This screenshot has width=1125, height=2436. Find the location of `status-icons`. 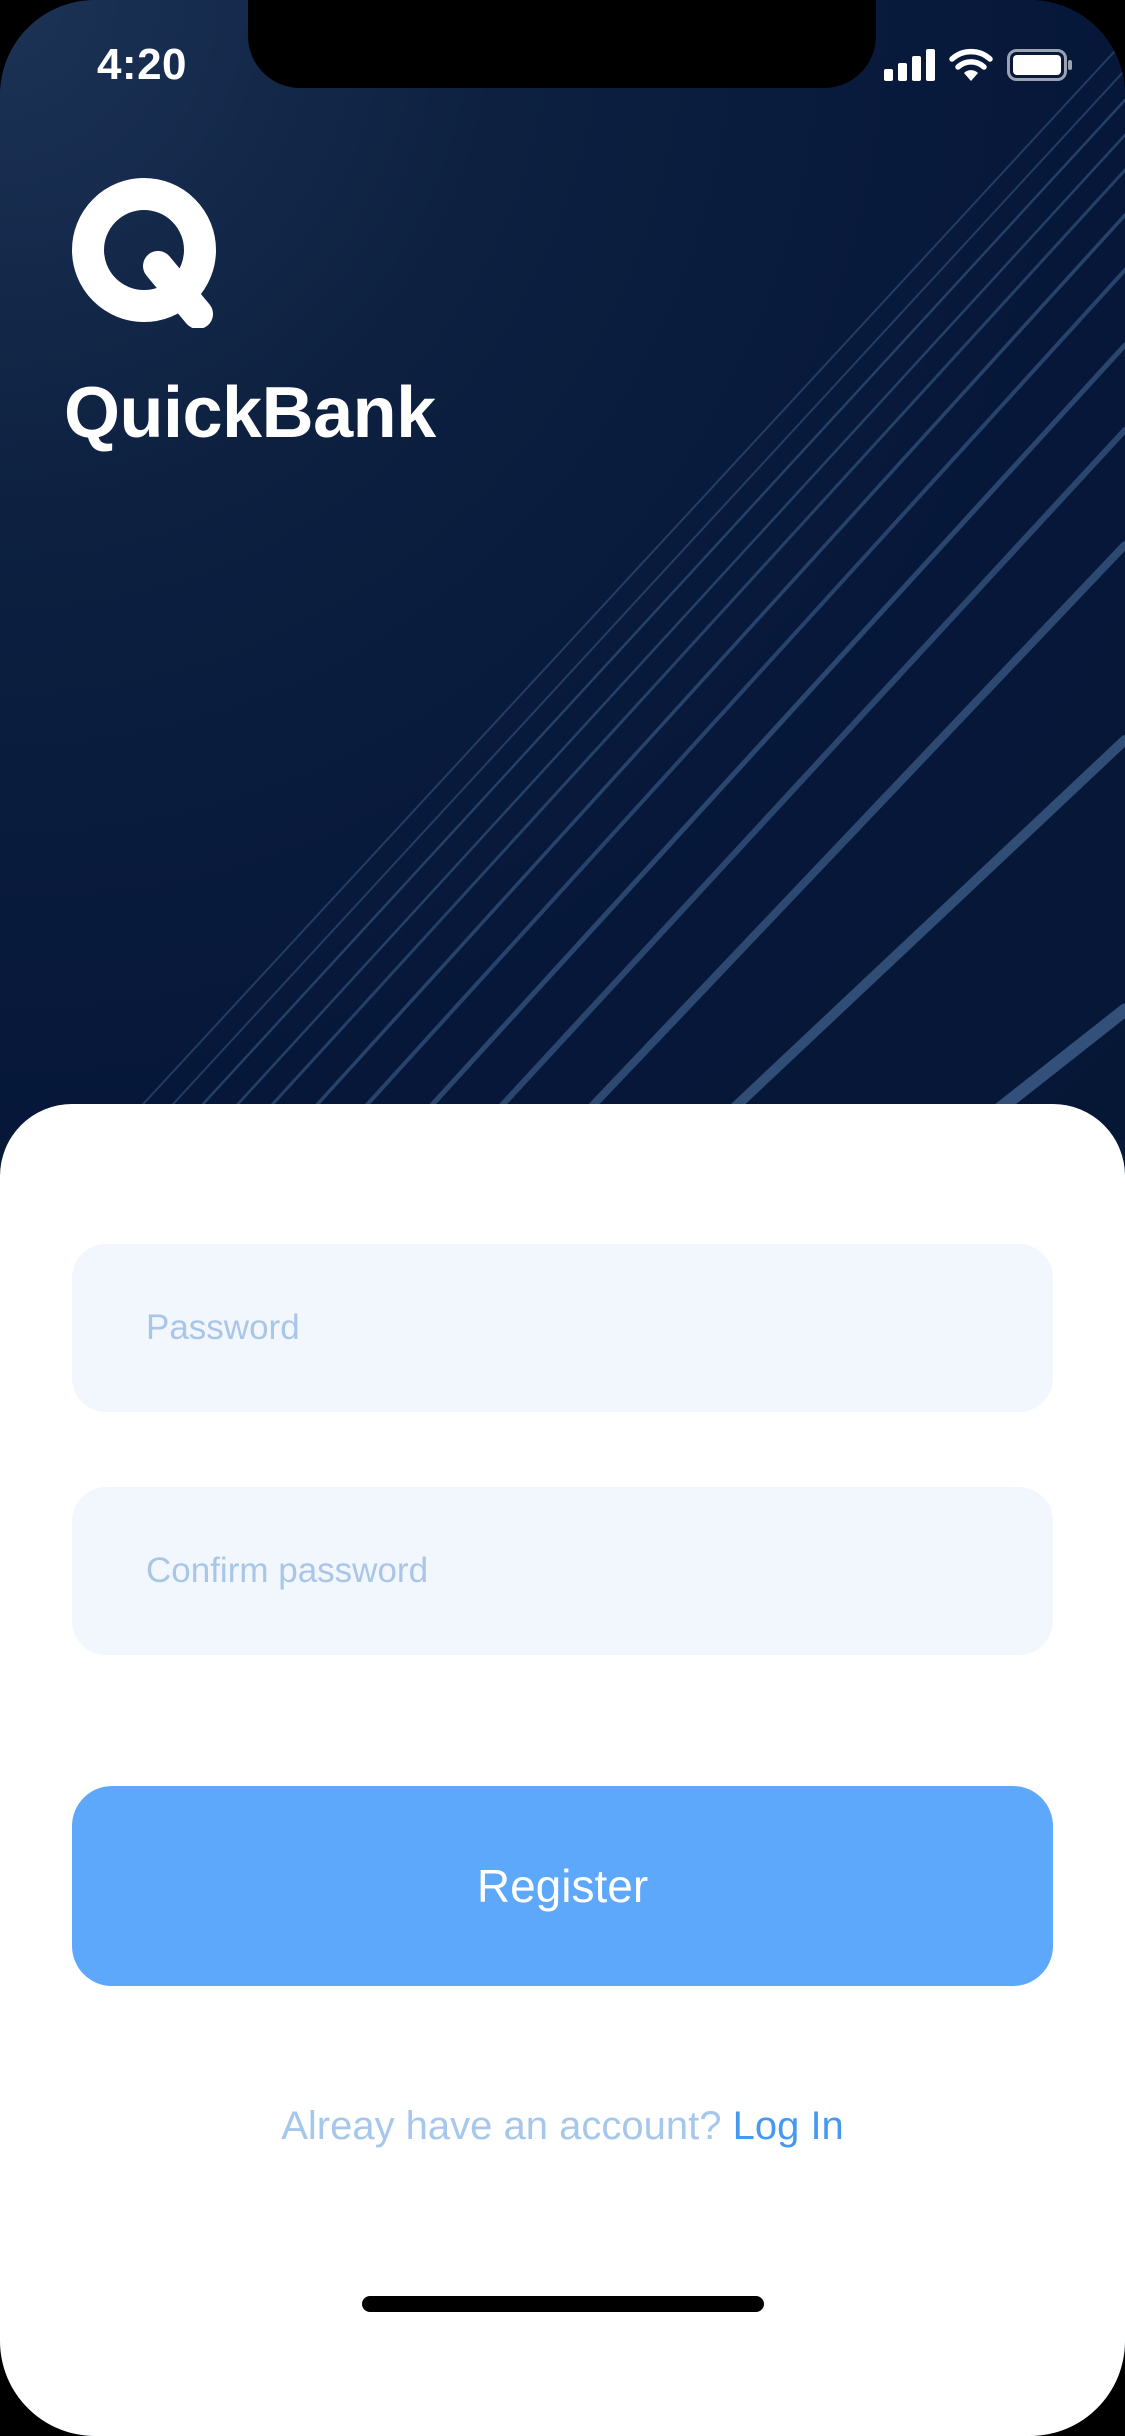

status-icons is located at coordinates (978, 65).